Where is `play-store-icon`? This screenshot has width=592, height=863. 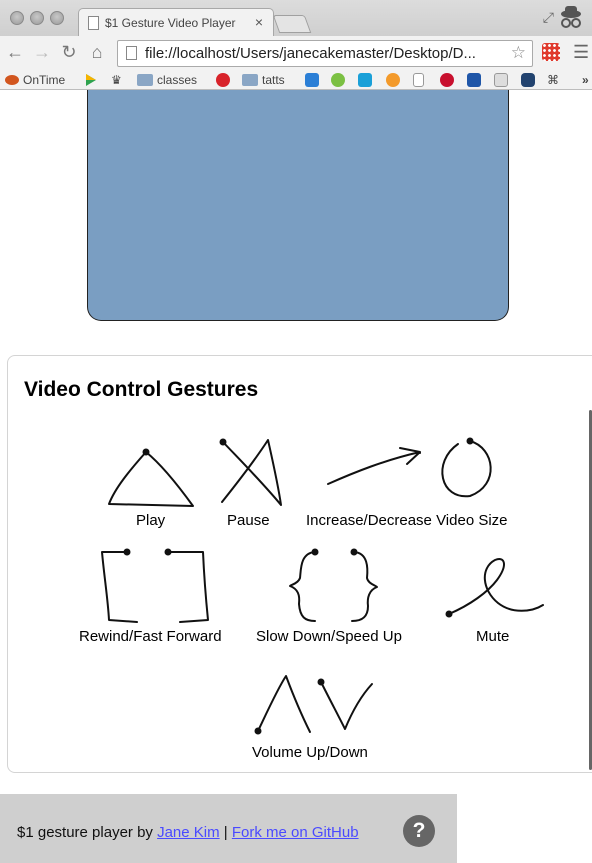
play-store-icon is located at coordinates (91, 80).